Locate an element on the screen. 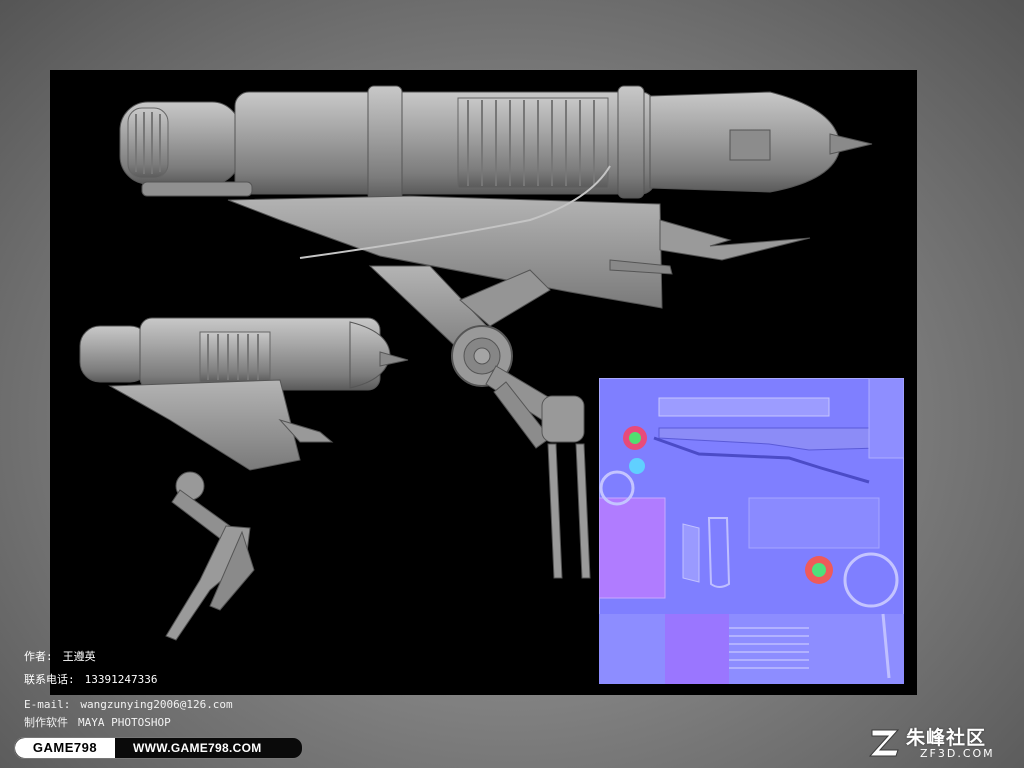  software-value: MAYA PHOTOSHOP is located at coordinates (124, 722).